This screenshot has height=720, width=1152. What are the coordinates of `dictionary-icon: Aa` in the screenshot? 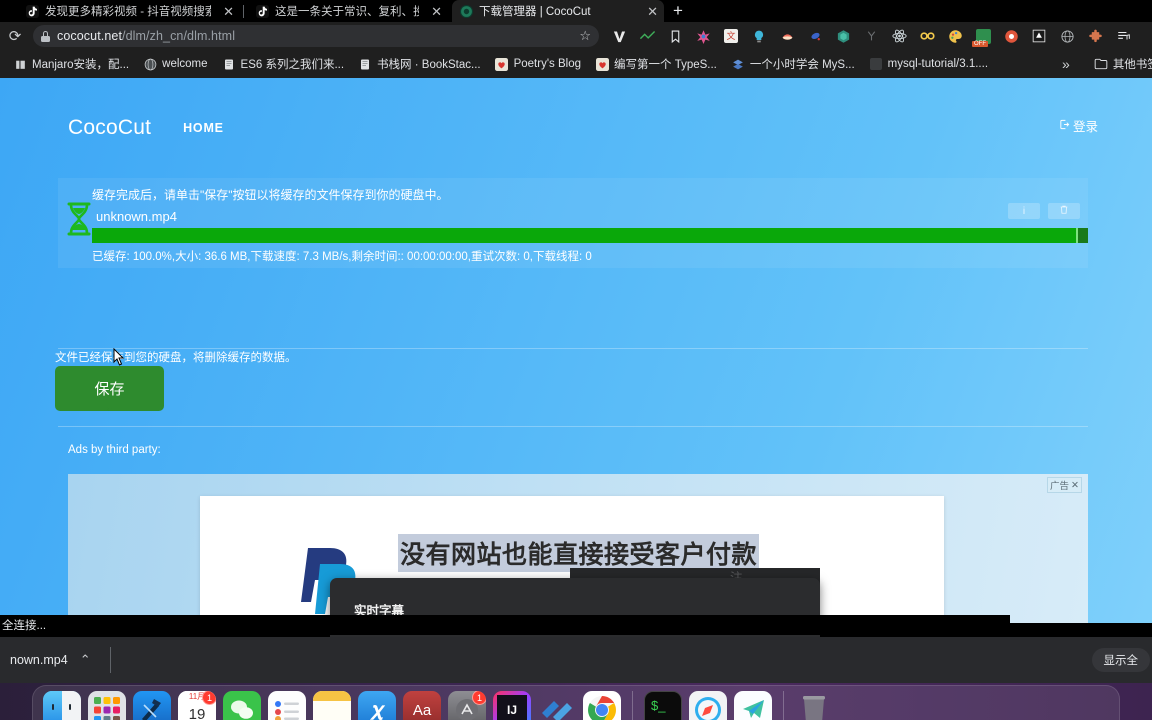 It's located at (422, 705).